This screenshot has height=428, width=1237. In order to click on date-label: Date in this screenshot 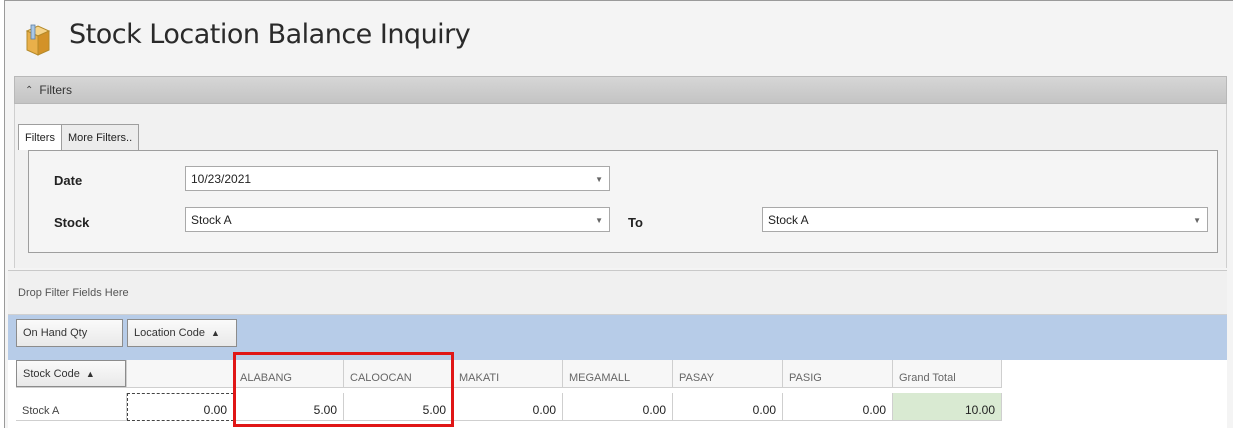, I will do `click(68, 180)`.